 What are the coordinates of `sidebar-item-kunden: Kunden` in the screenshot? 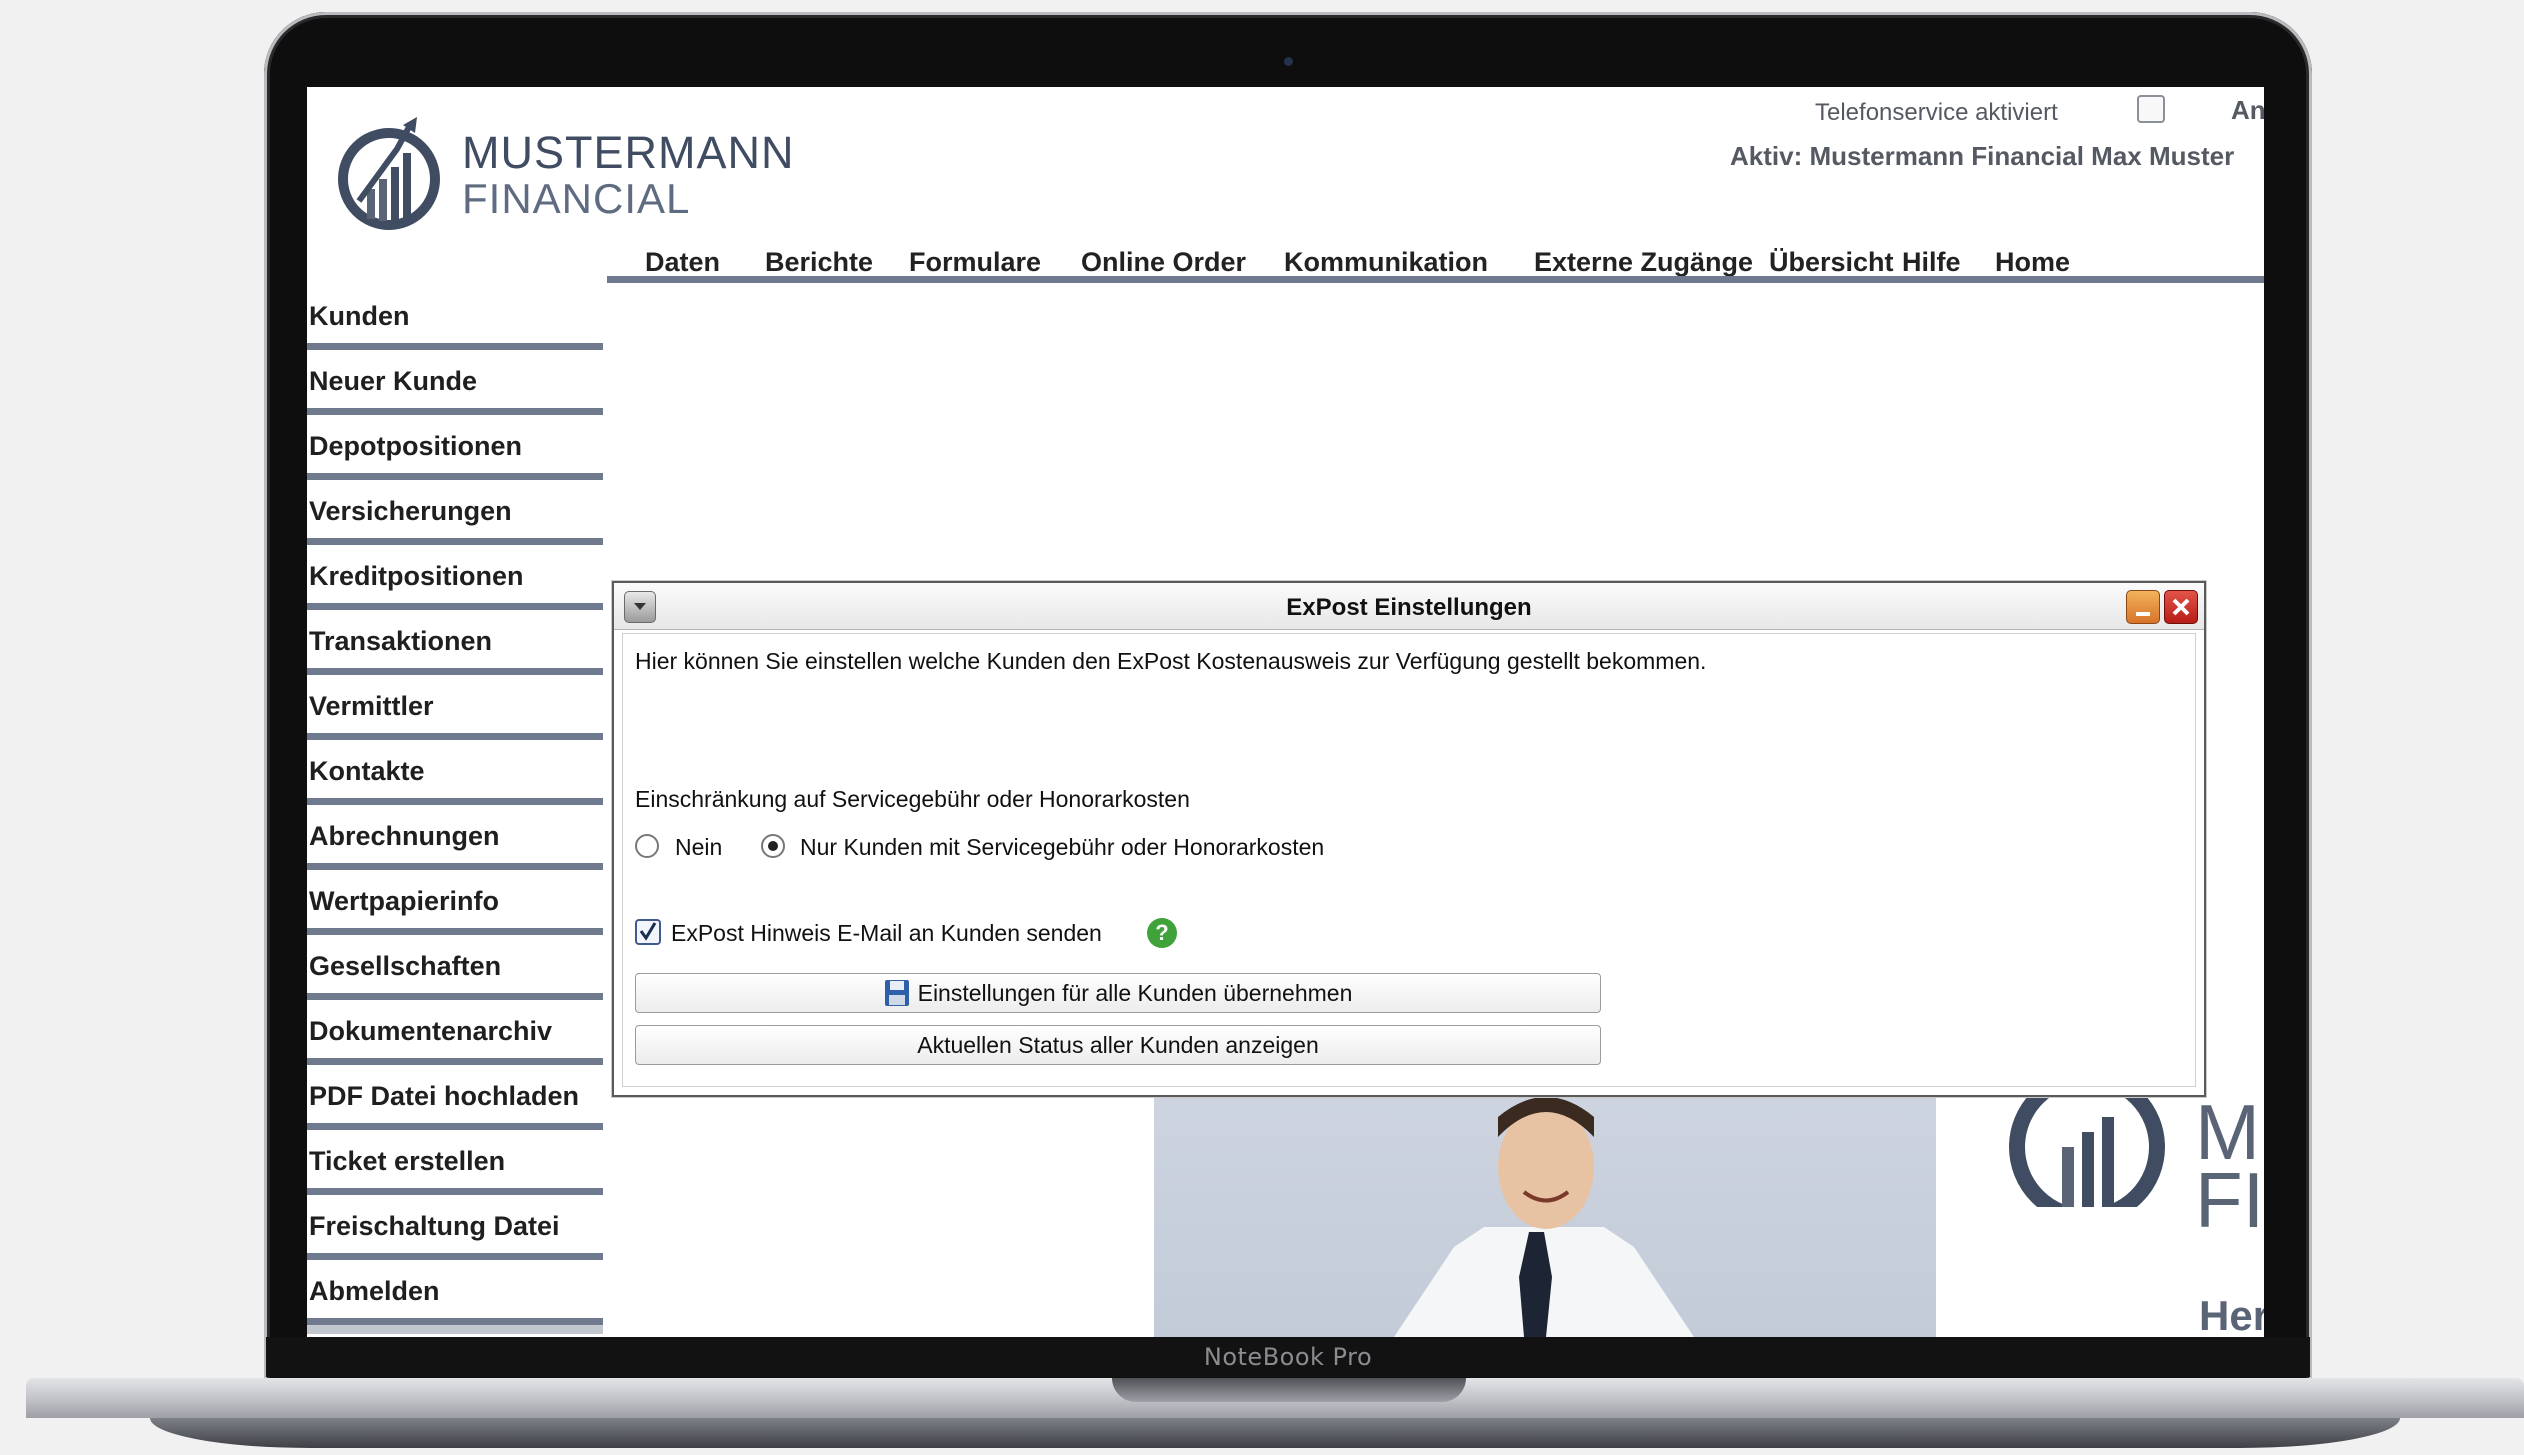 It's located at (455, 317).